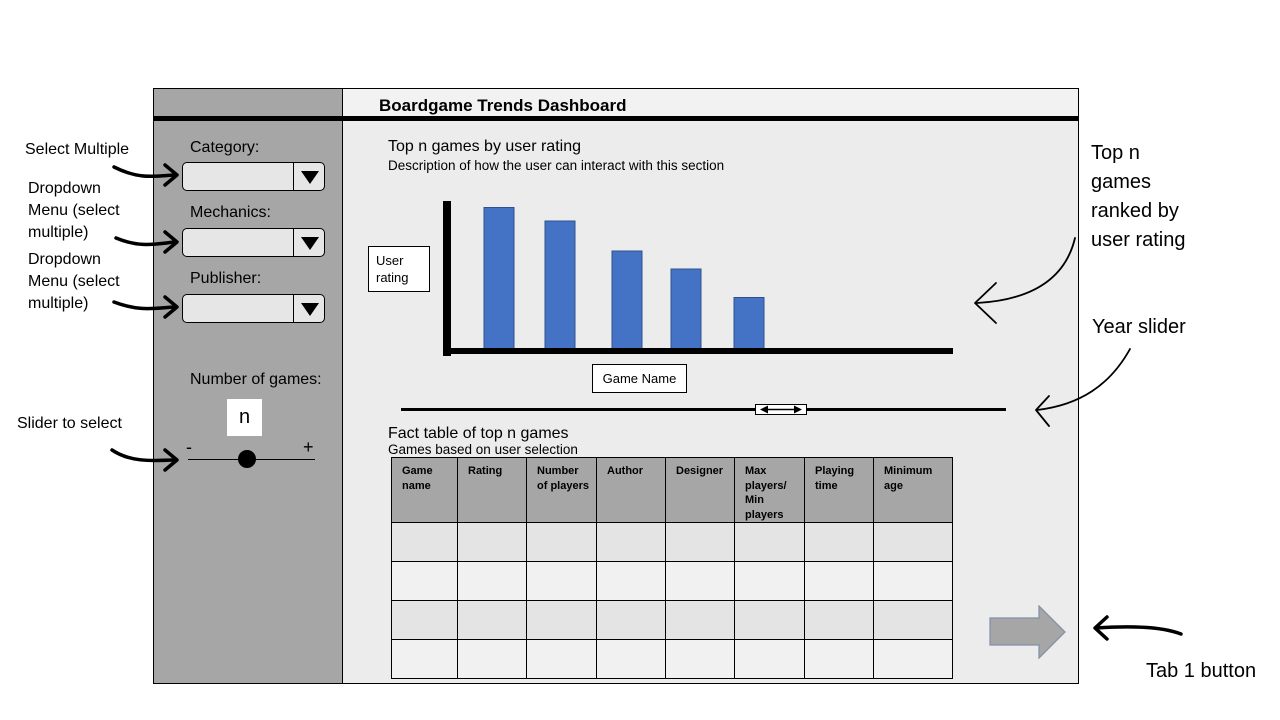 This screenshot has width=1280, height=720. What do you see at coordinates (639, 378) in the screenshot?
I see `x-axis-label: Game Name` at bounding box center [639, 378].